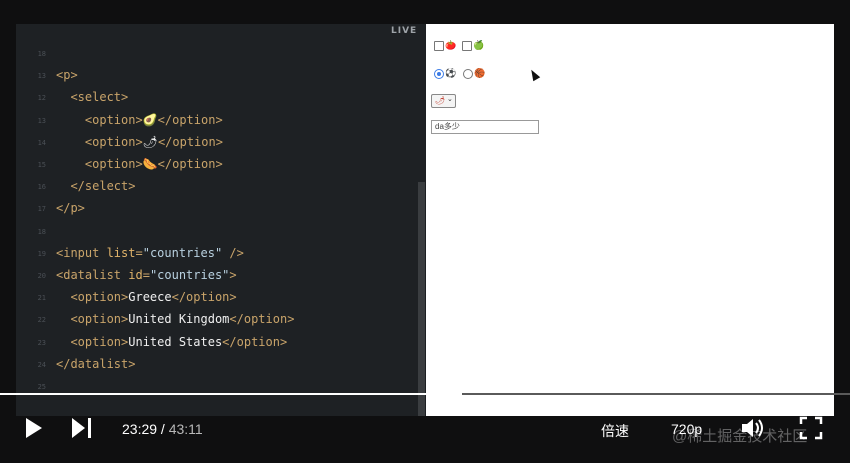 The width and height of the screenshot is (850, 463). Describe the element at coordinates (41, 253) in the screenshot. I see `line-number: 19` at that location.